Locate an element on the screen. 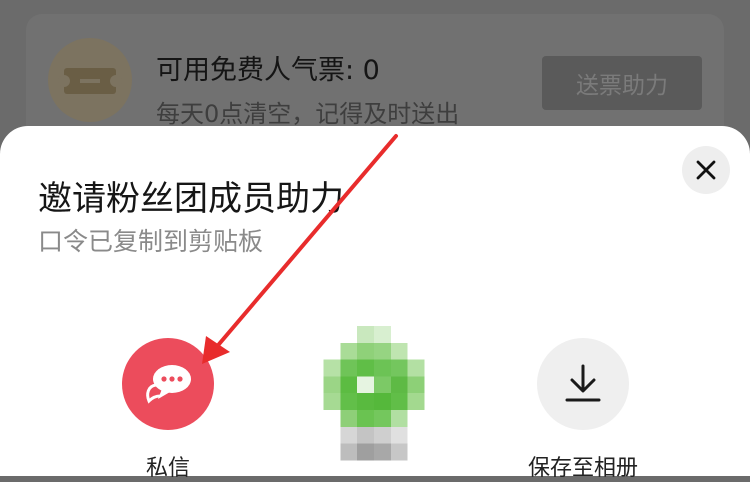 The height and width of the screenshot is (482, 750). chat-bubble-icon is located at coordinates (168, 384).